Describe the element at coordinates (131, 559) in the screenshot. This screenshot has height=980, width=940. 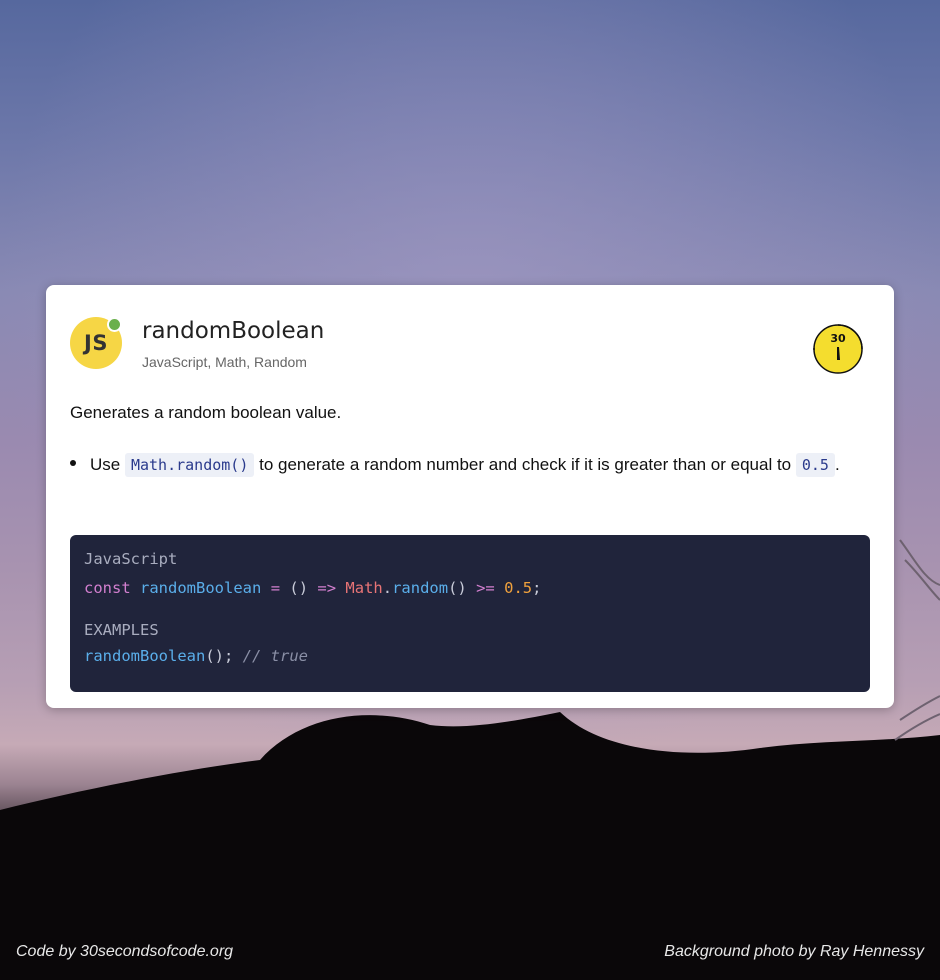
I see `code-language-label: JavaScript` at that location.